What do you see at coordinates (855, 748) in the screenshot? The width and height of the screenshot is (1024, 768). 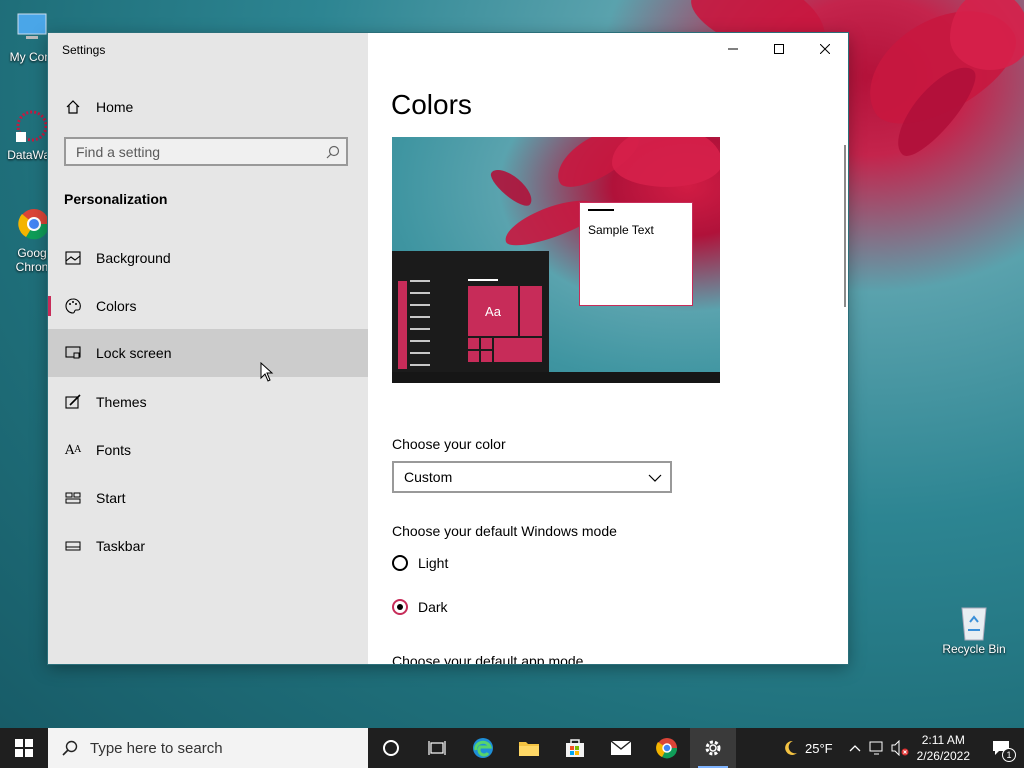 I see `chevron-up-icon` at bounding box center [855, 748].